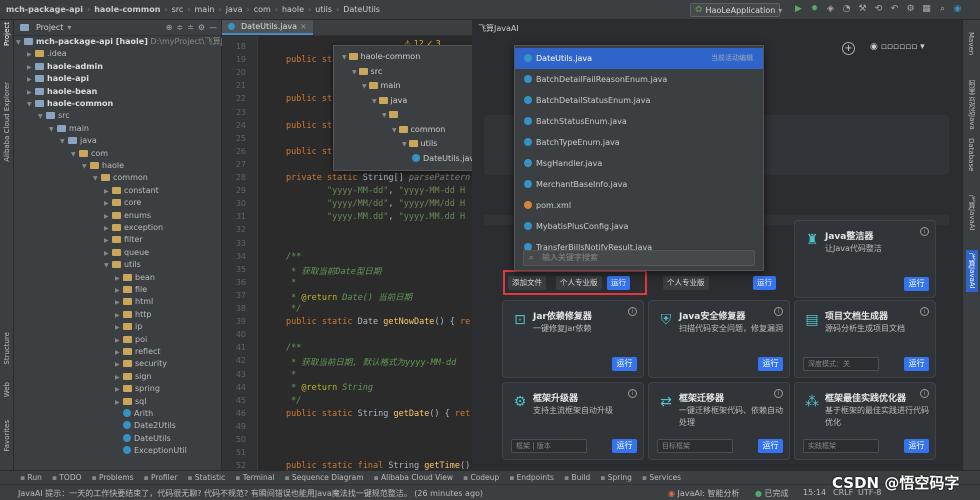 The image size is (980, 500). What do you see at coordinates (65, 67) in the screenshot?
I see `tree-item-haole-admin: ▶ haole-admin` at bounding box center [65, 67].